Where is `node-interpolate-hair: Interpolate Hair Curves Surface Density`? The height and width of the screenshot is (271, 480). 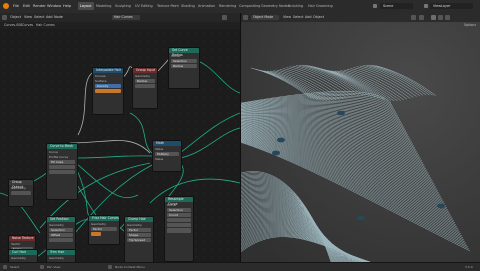
node-interpolate-hair: Interpolate Hair Curves Surface Density is located at coordinates (108, 91).